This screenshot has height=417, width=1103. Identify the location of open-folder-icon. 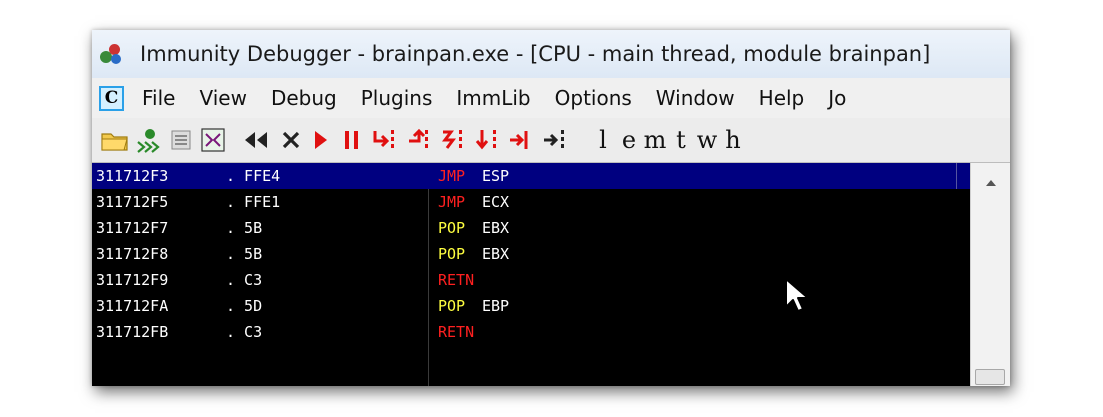
(115, 140).